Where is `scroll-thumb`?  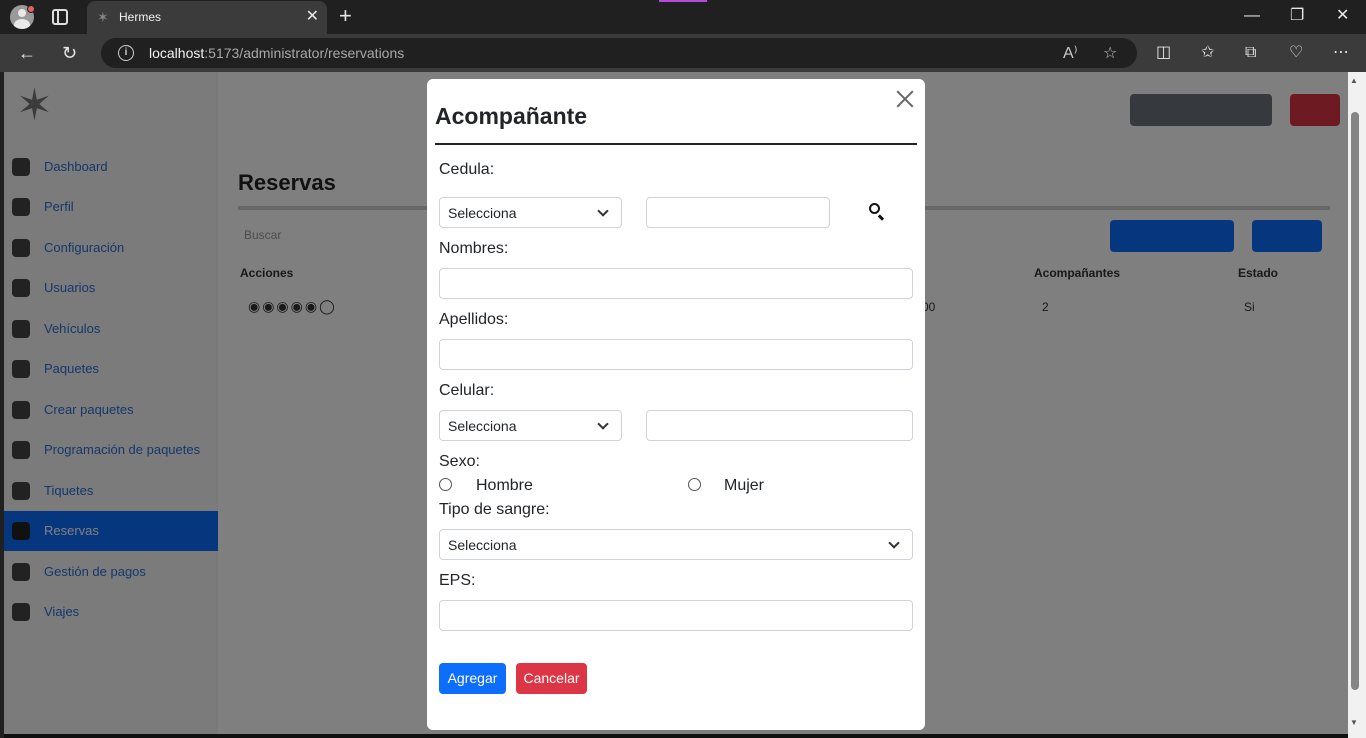 scroll-thumb is located at coordinates (1355, 401).